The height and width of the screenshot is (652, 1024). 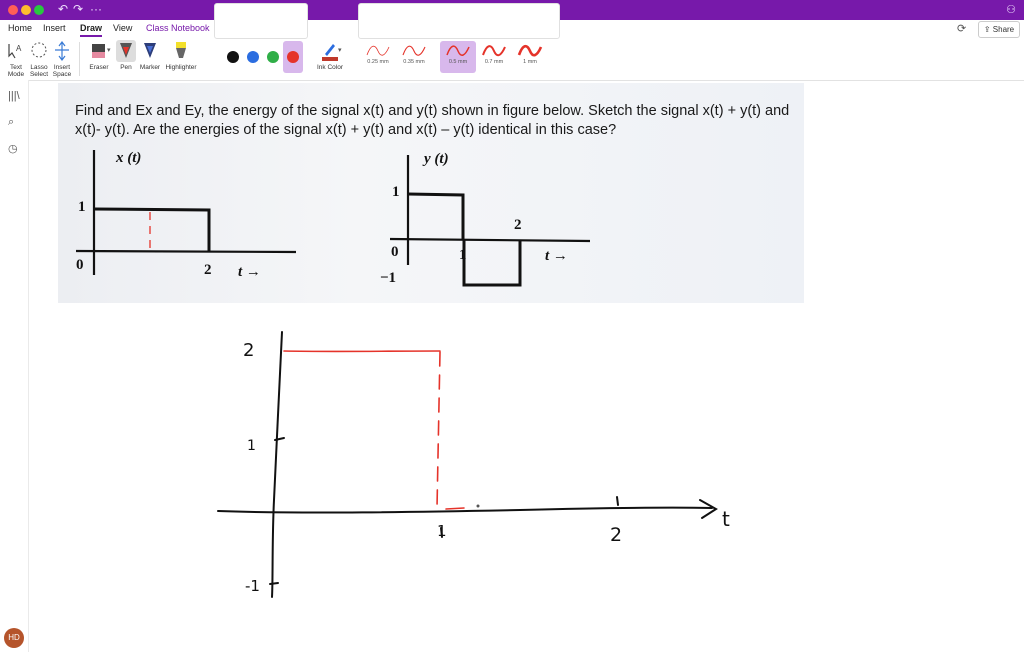 What do you see at coordinates (13, 148) in the screenshot?
I see `recent-clock-icon: ◷` at bounding box center [13, 148].